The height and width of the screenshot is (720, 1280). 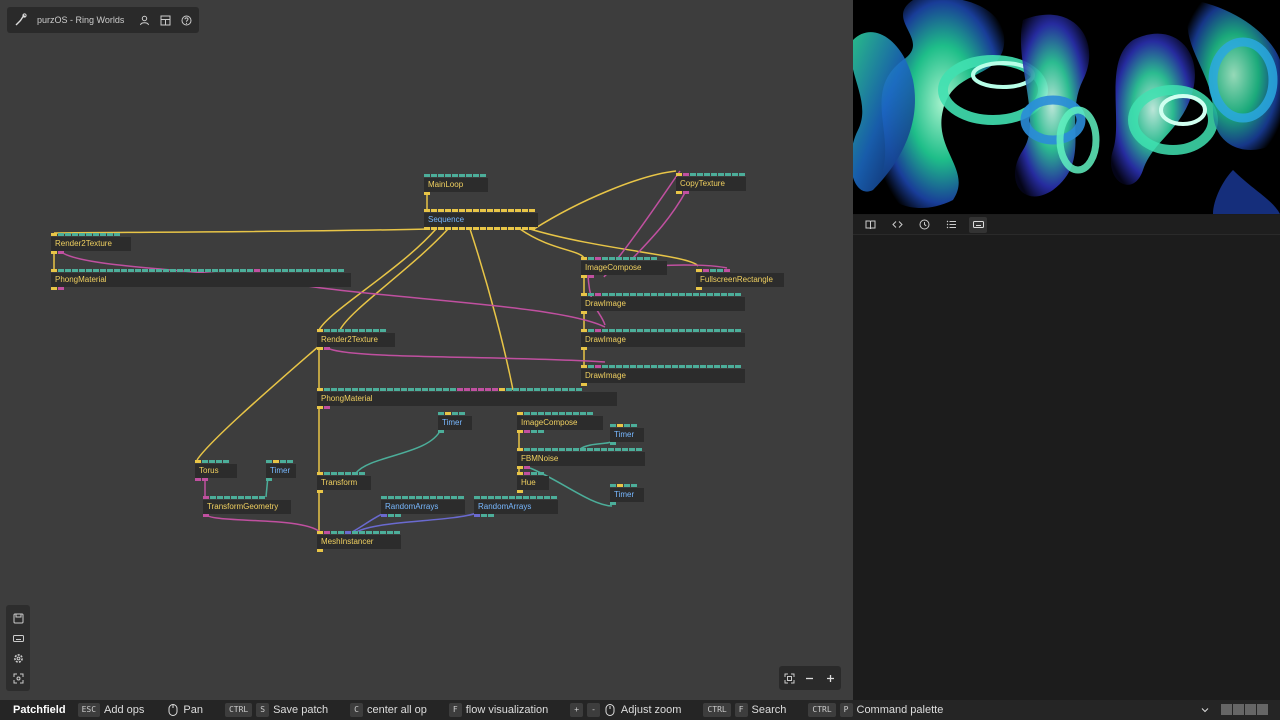 I want to click on op-hue: Hue, so click(x=533, y=483).